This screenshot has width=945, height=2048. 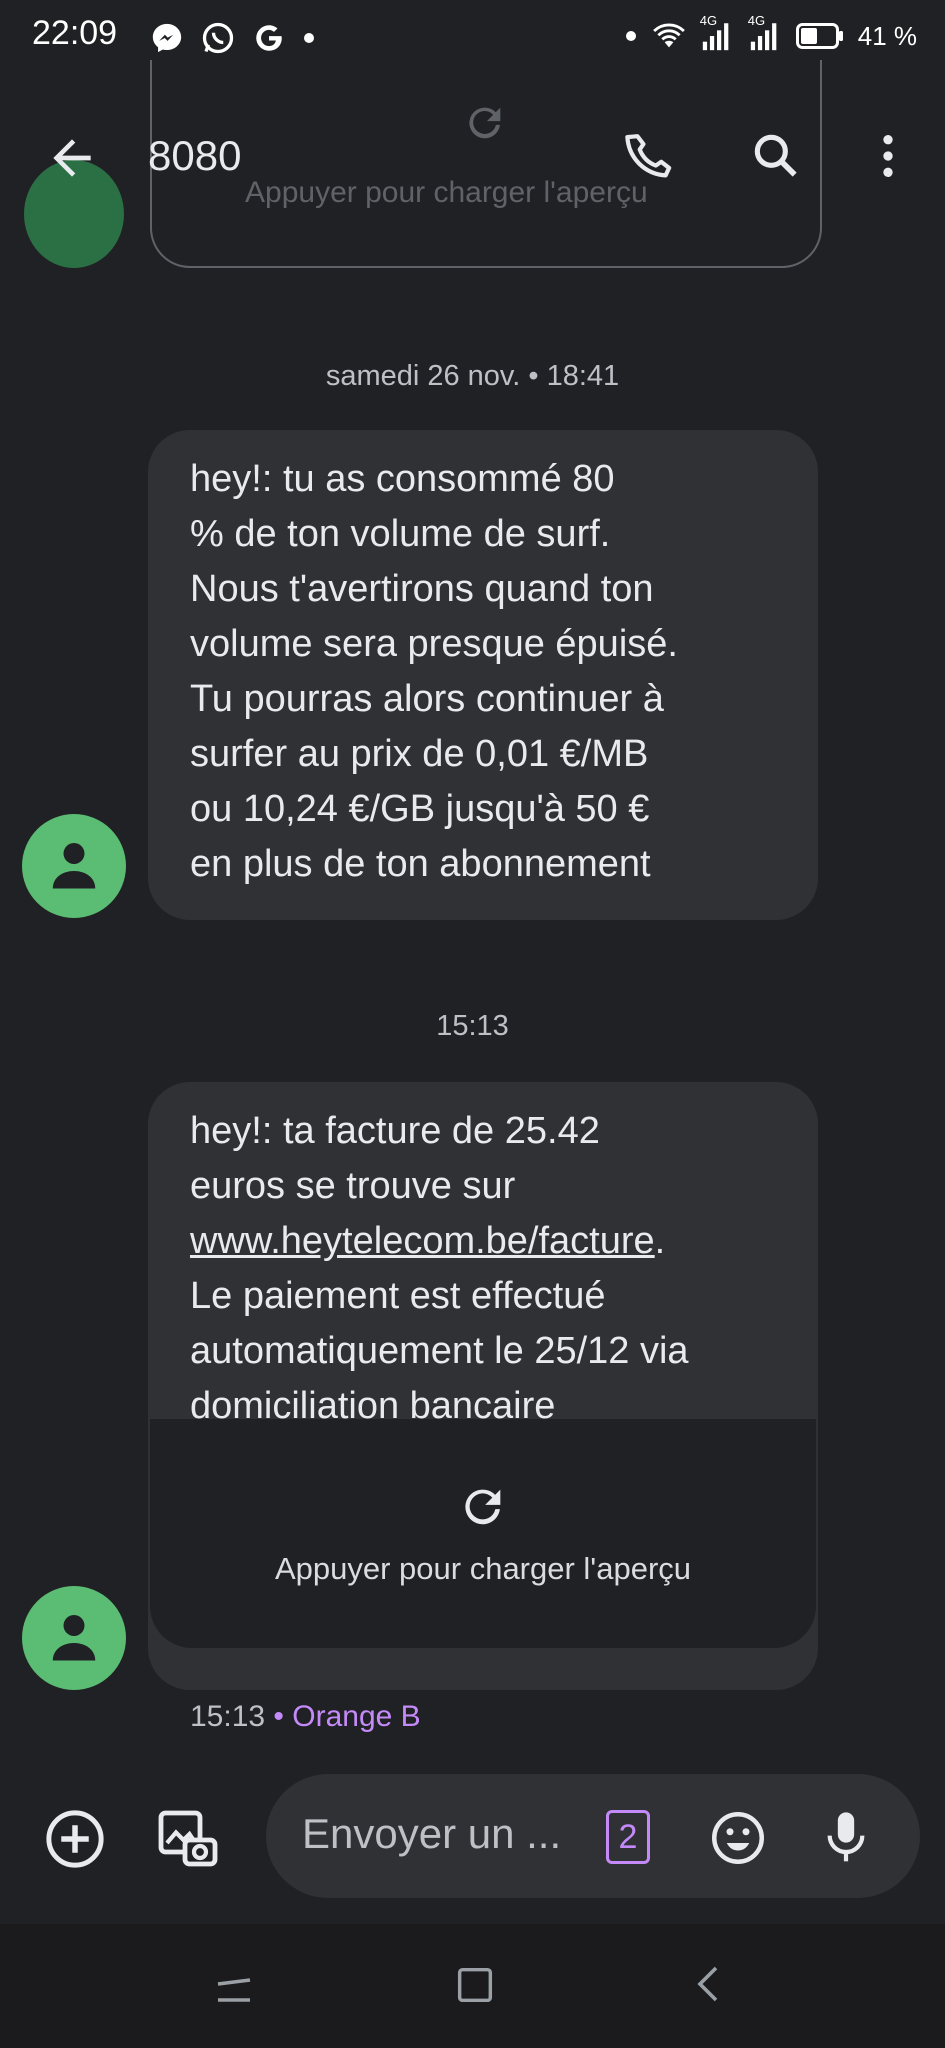 I want to click on emoji-button, so click(x=738, y=1838).